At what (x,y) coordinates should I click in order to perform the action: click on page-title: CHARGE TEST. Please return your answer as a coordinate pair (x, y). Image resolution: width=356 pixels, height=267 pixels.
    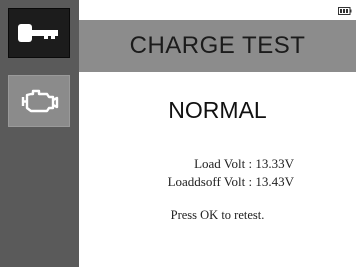
    Looking at the image, I should click on (217, 45).